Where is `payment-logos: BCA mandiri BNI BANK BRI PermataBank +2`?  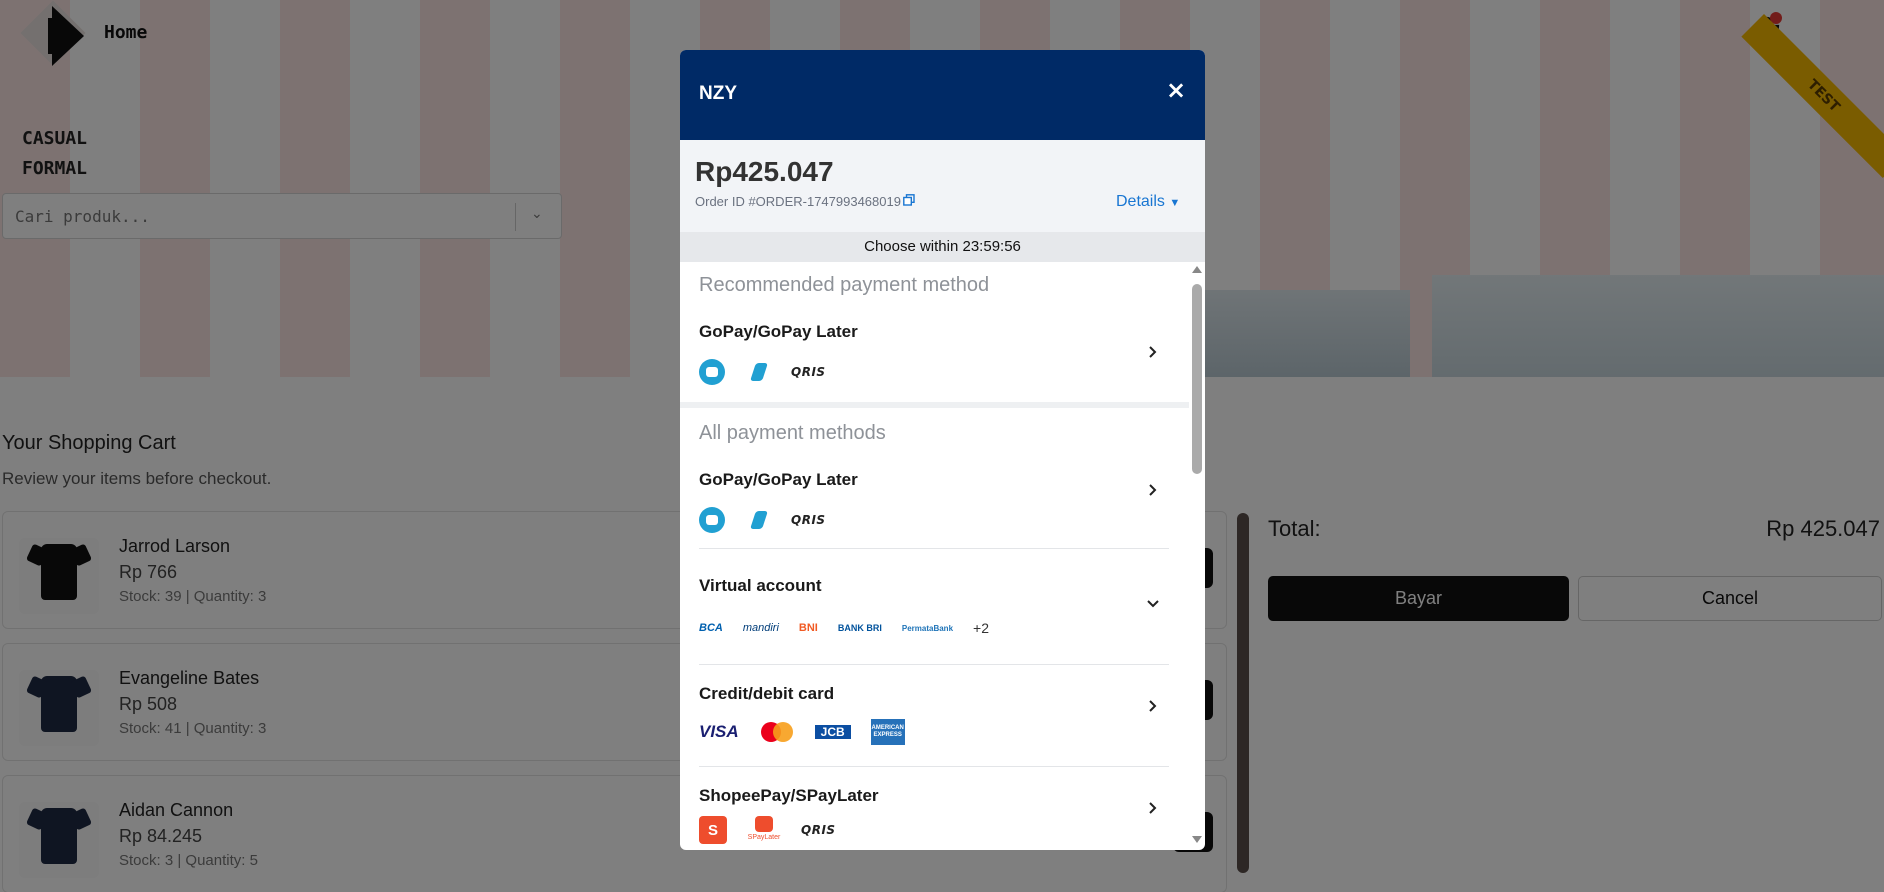 payment-logos: BCA mandiri BNI BANK BRI PermataBank +2 is located at coordinates (854, 628).